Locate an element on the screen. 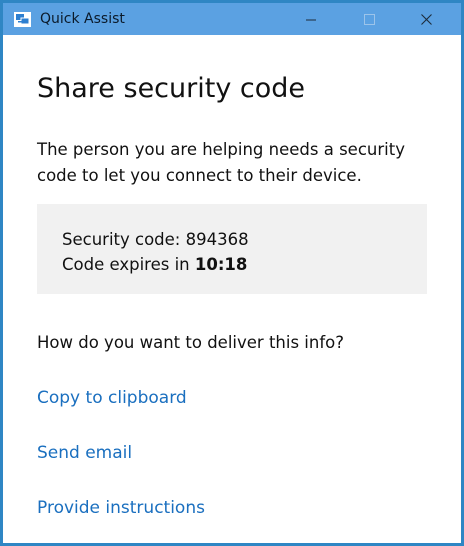  quick-assist-icon is located at coordinates (22, 19).